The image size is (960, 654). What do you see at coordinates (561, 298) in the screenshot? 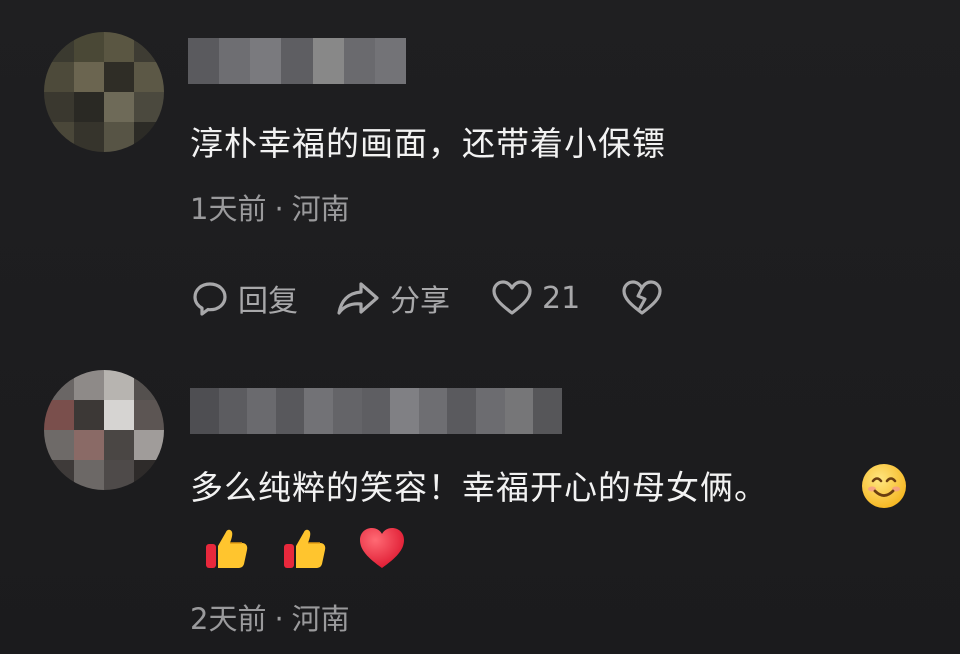
I see `like-count: 21` at bounding box center [561, 298].